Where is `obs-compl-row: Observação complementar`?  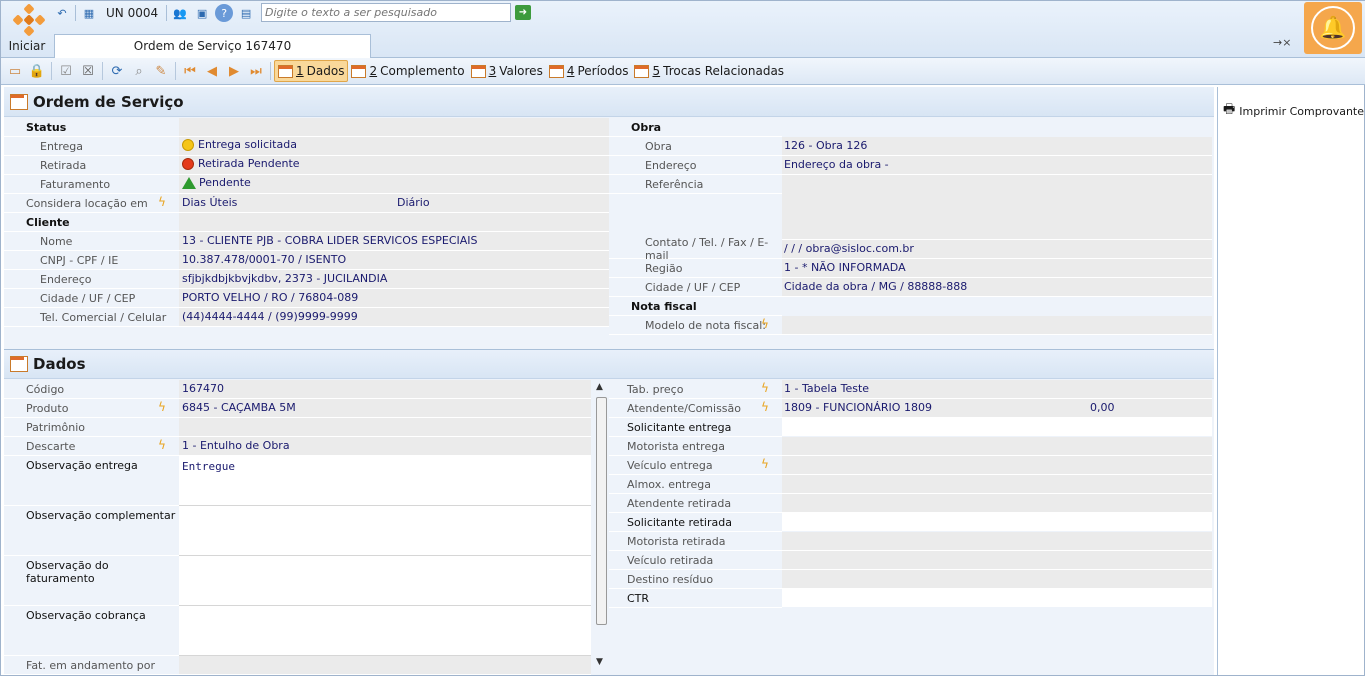
obs-compl-row: Observação complementar is located at coordinates (91, 531).